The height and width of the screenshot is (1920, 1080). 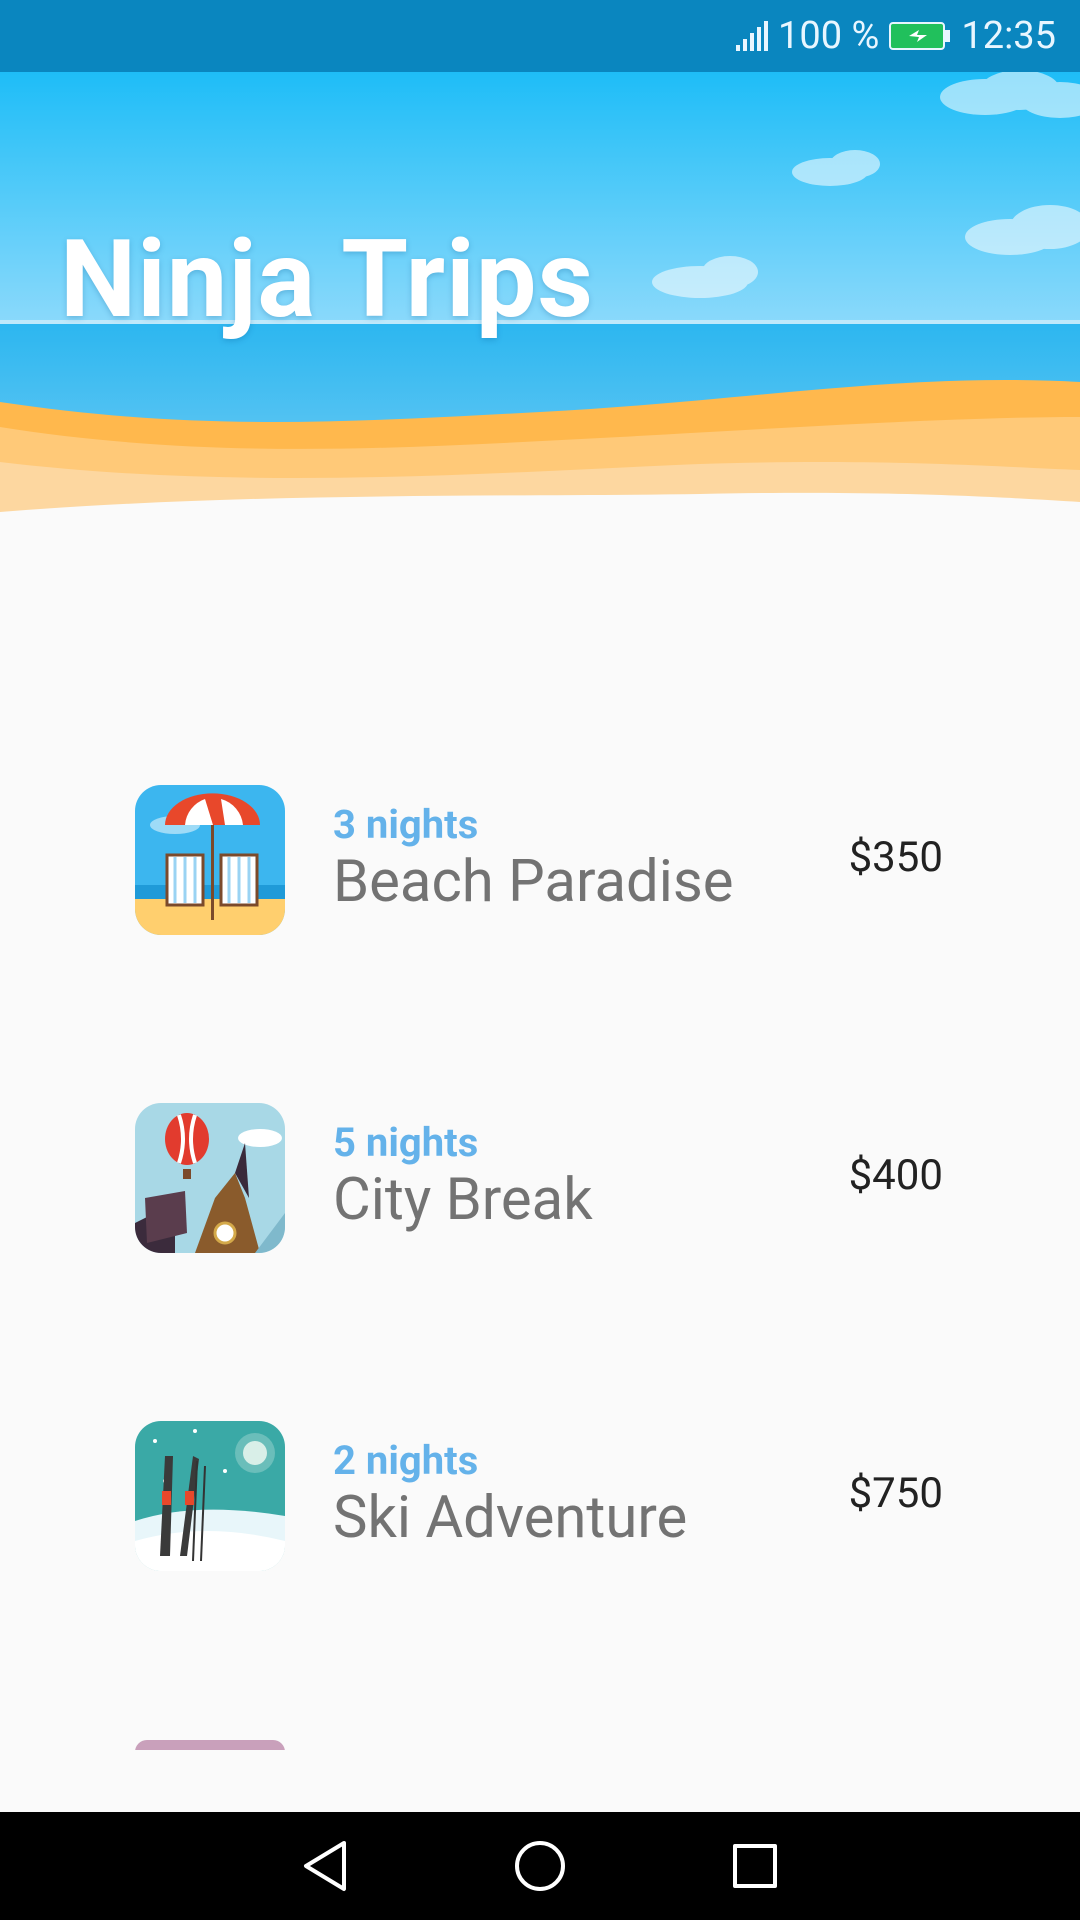 I want to click on back-button, so click(x=325, y=1866).